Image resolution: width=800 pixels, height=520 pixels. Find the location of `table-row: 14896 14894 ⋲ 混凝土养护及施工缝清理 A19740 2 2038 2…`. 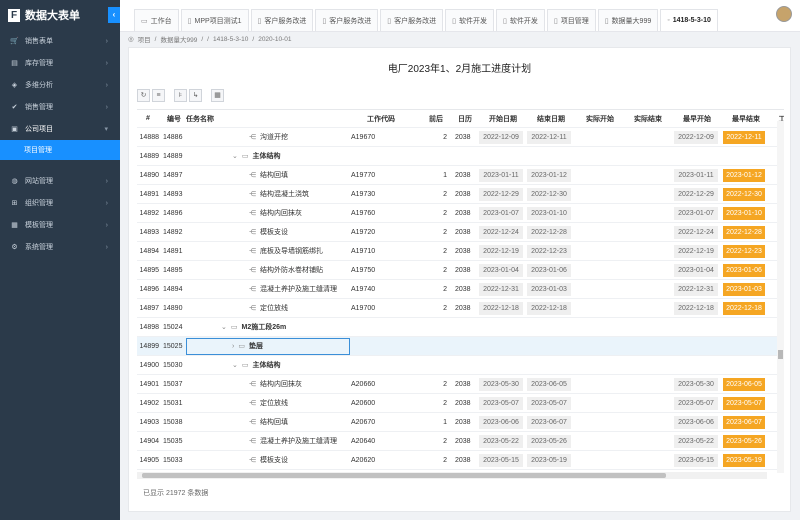

table-row: 14896 14894 ⋲ 混凝土养护及施工缝清理 A19740 2 2038 2… is located at coordinates (460, 289).